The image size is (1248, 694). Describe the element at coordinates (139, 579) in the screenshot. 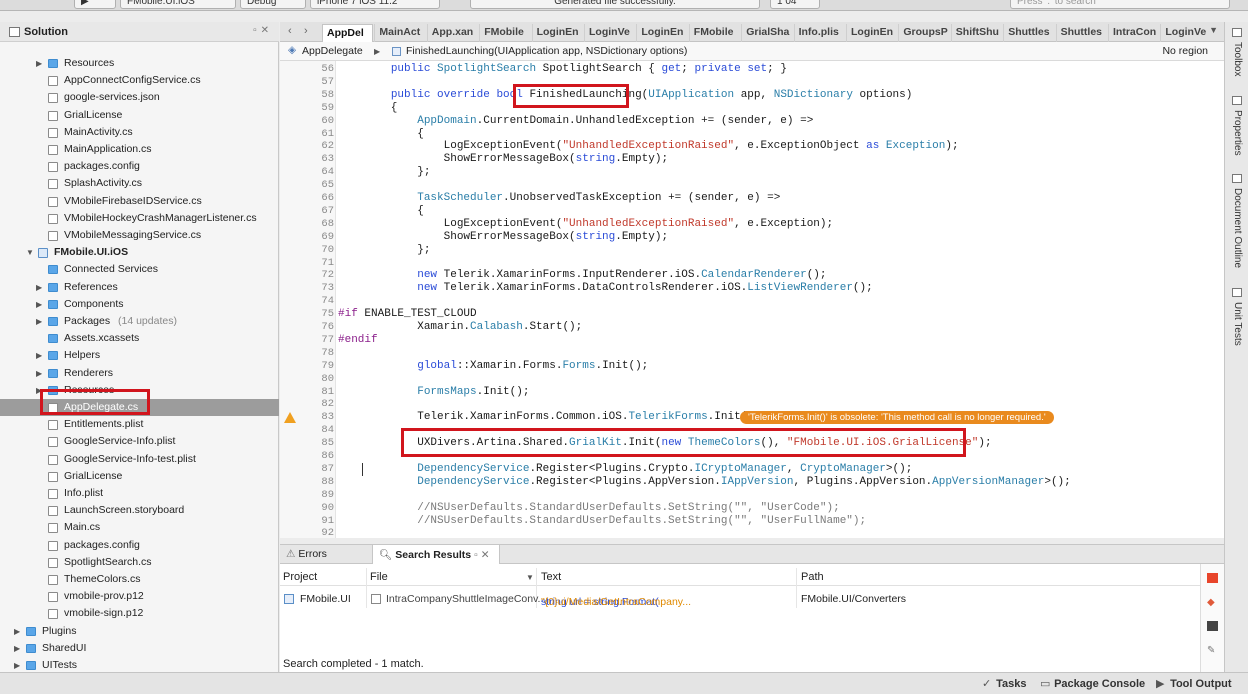

I see `tree-file: ThemeColors.cs` at that location.